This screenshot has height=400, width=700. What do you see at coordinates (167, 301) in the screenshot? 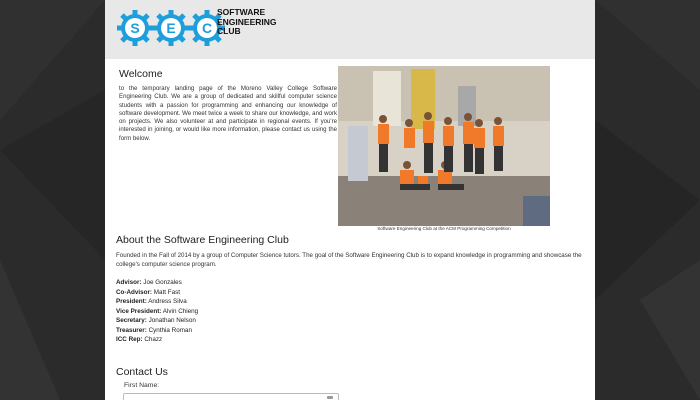
I see `officer-name: Andress Silva` at bounding box center [167, 301].